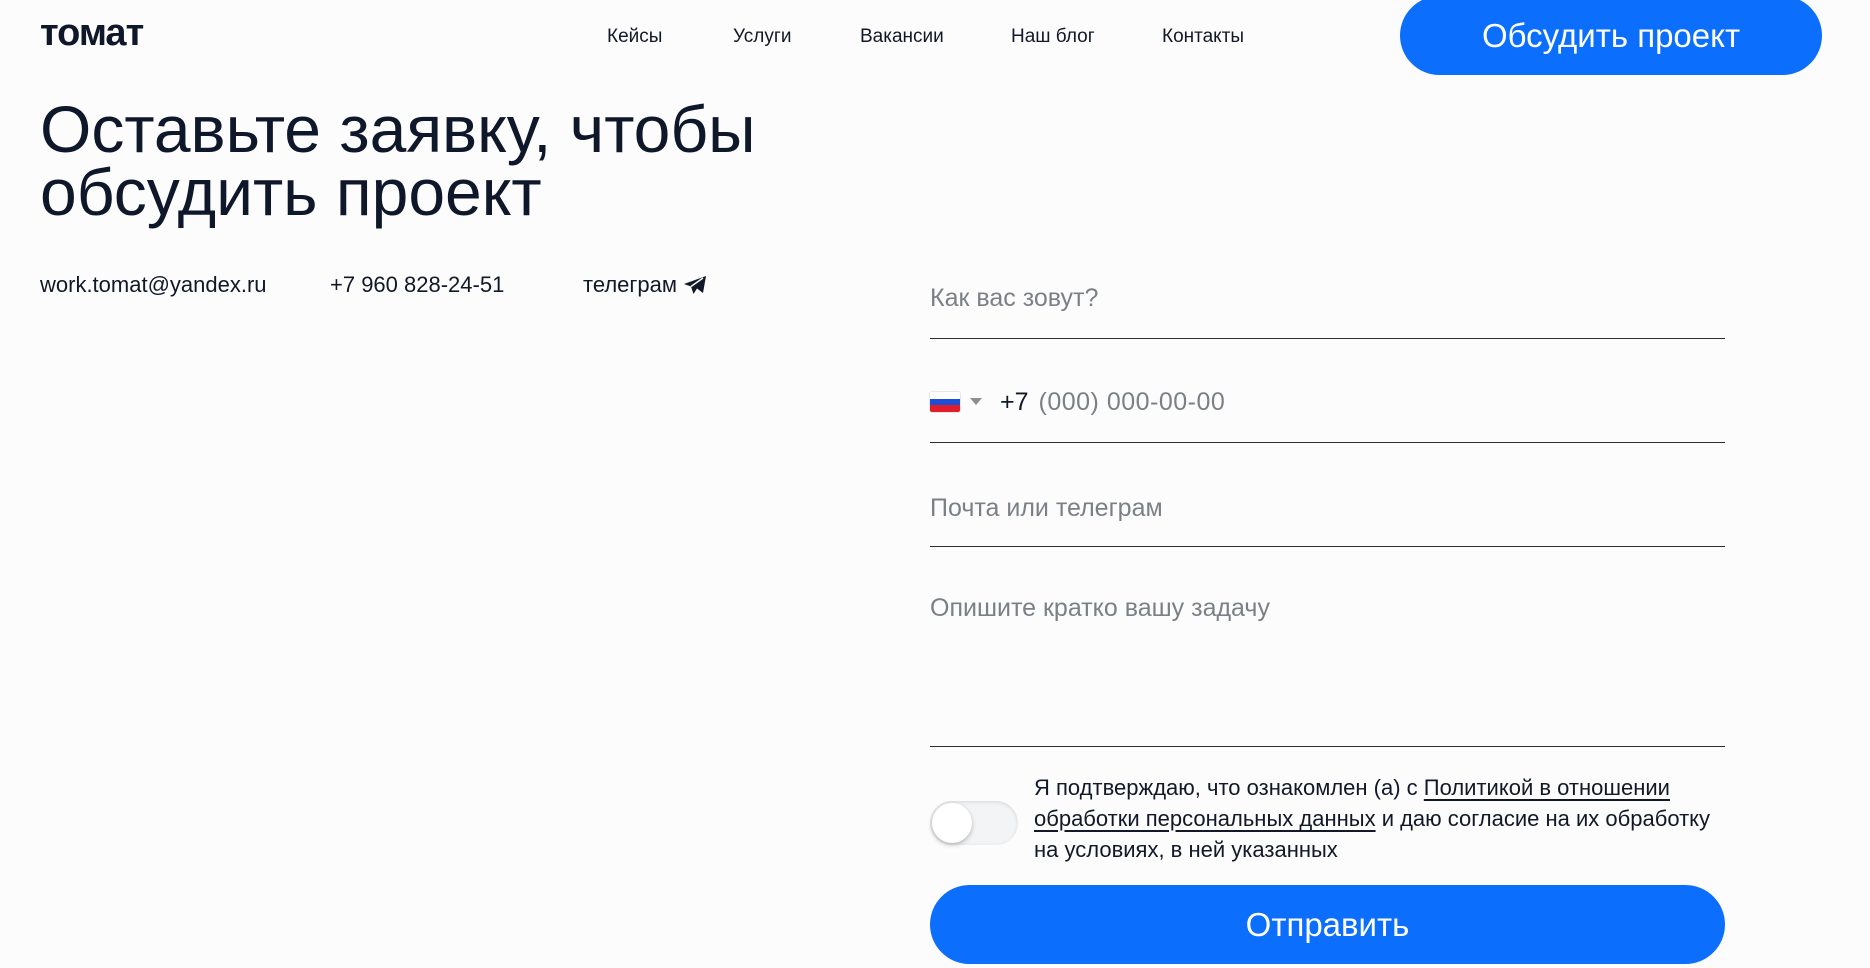  What do you see at coordinates (952, 823) in the screenshot?
I see `toggle-knob` at bounding box center [952, 823].